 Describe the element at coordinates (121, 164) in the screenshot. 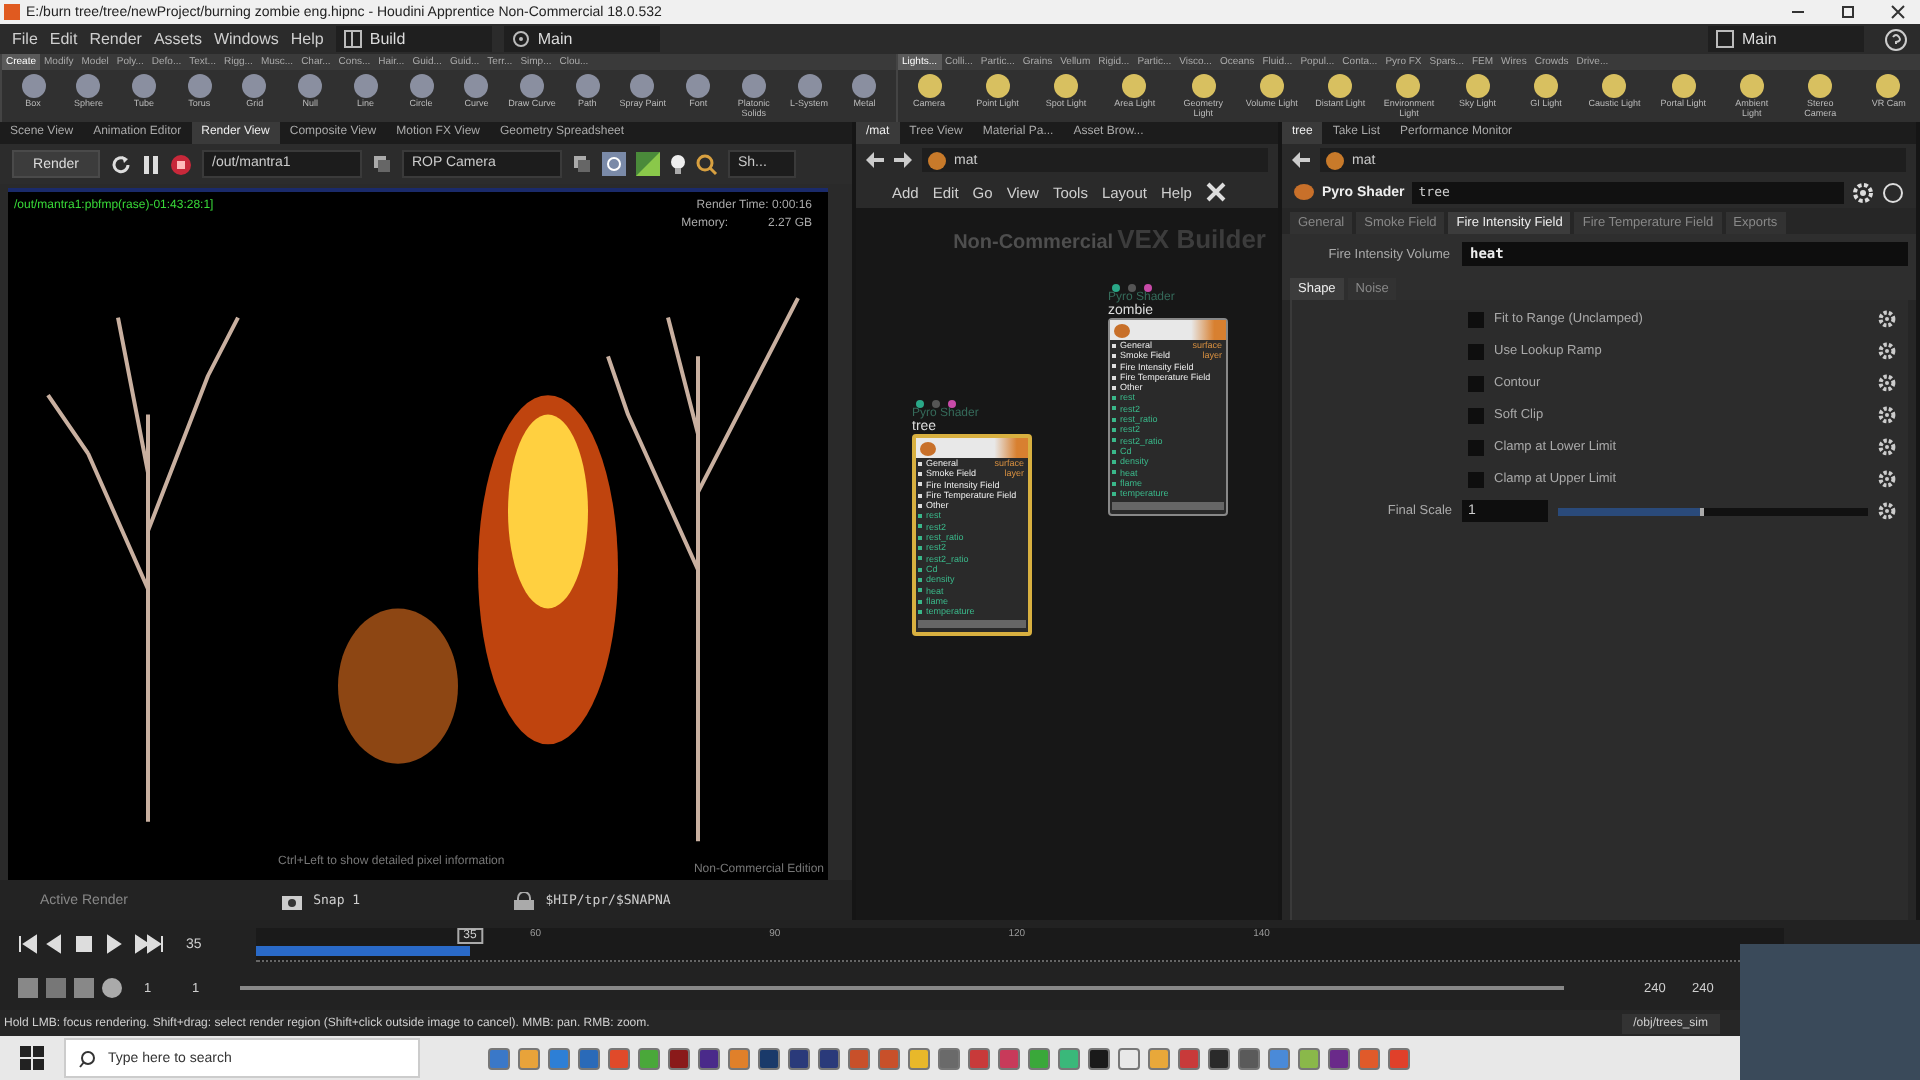

I see `refresh-icon` at that location.